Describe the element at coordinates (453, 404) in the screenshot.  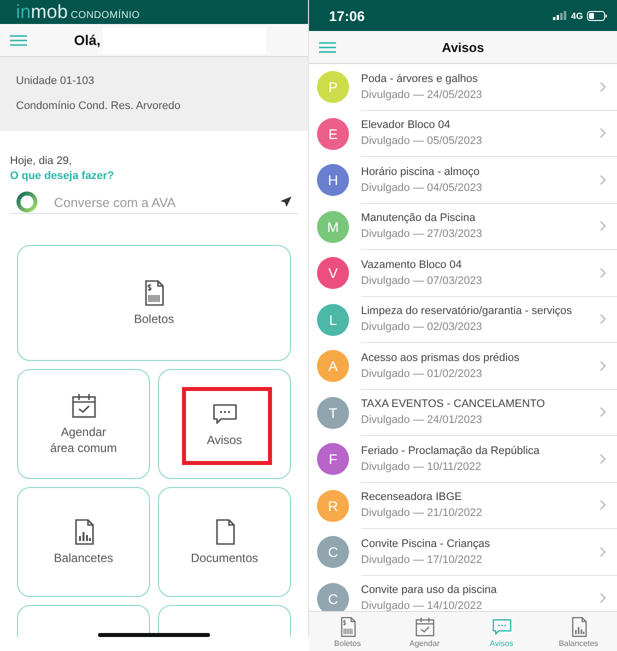
I see `notice-title: TAXA EVENTOS - CANCELAMENTO` at that location.